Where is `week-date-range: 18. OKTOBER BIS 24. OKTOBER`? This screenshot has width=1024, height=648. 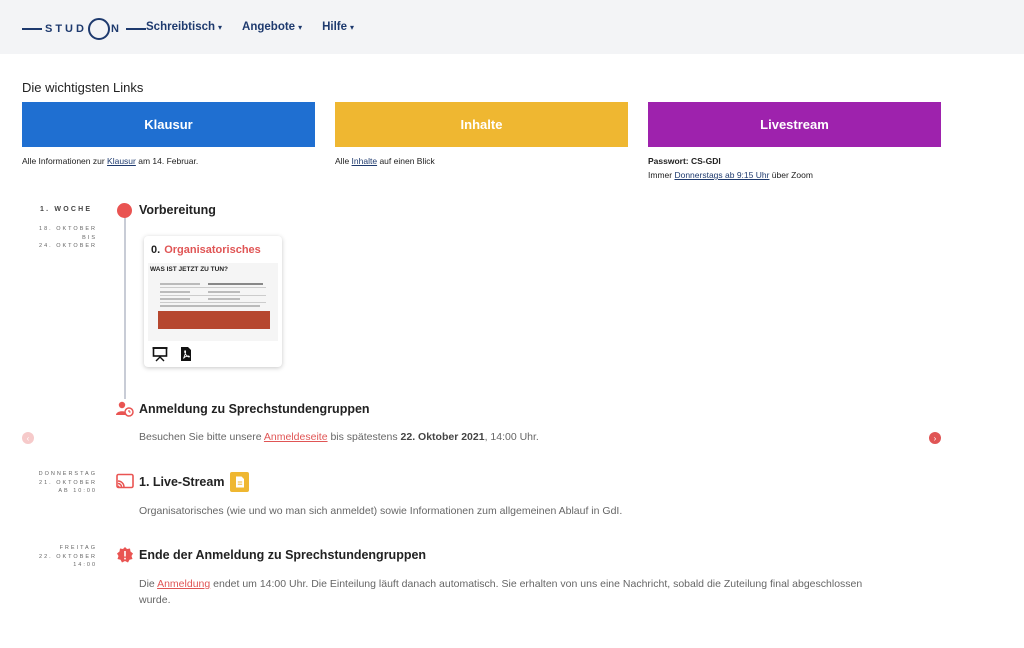 week-date-range: 18. OKTOBER BIS 24. OKTOBER is located at coordinates (57, 238).